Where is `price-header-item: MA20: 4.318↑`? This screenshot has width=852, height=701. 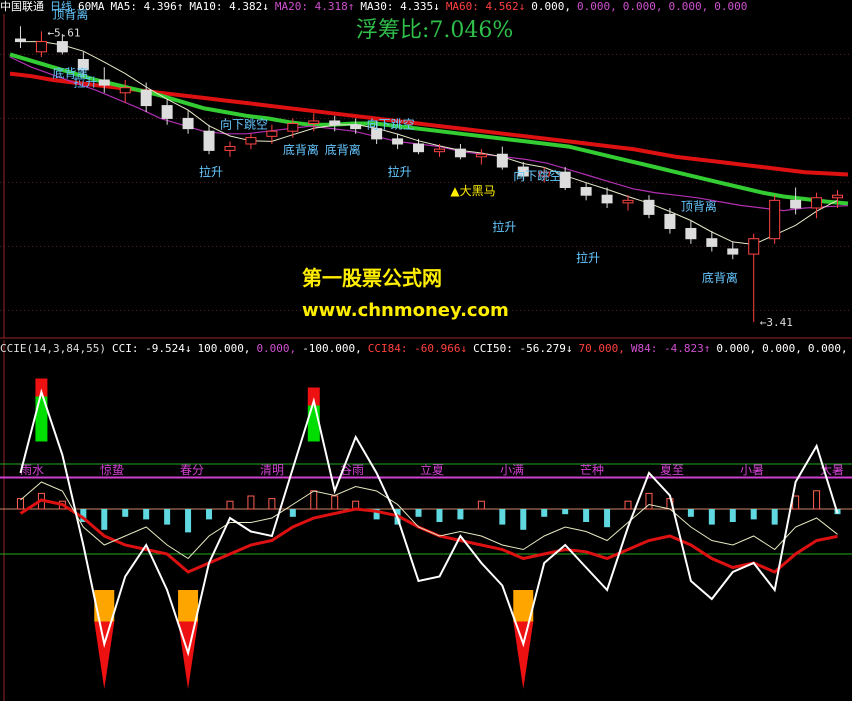 price-header-item: MA20: 4.318↑ is located at coordinates (314, 6).